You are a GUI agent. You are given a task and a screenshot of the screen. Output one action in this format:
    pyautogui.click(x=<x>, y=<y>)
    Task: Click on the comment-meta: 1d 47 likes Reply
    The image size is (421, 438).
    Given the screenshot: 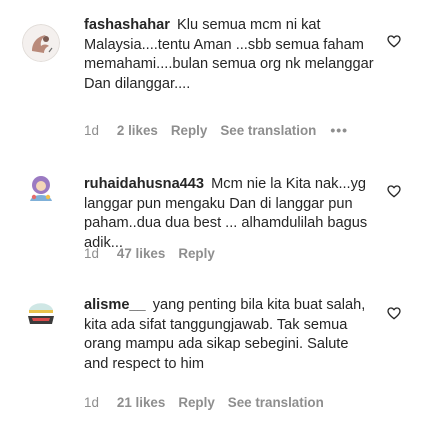 What is the action you would take?
    pyautogui.click(x=156, y=253)
    